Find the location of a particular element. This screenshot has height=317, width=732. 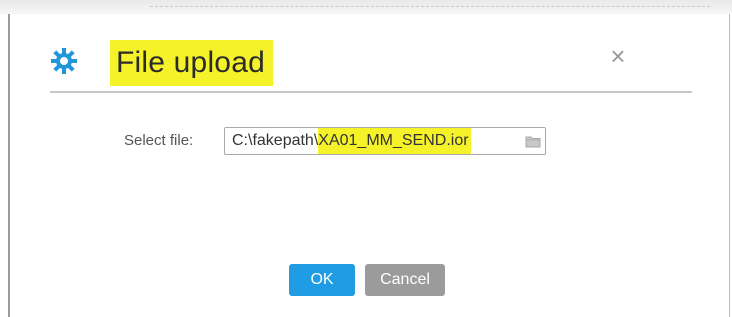

dialog-title: File upload is located at coordinates (190, 62).